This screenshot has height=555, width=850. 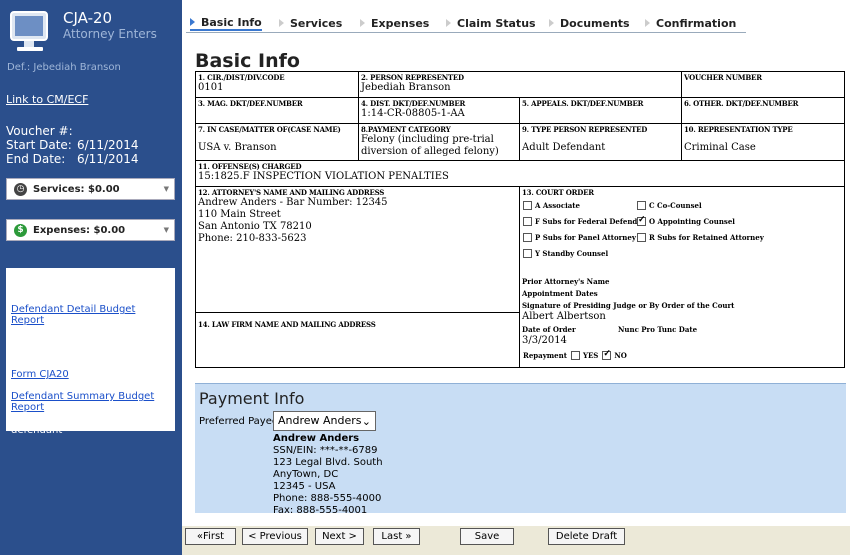 What do you see at coordinates (675, 205) in the screenshot?
I see `checkbox-label: C Co-Counsel` at bounding box center [675, 205].